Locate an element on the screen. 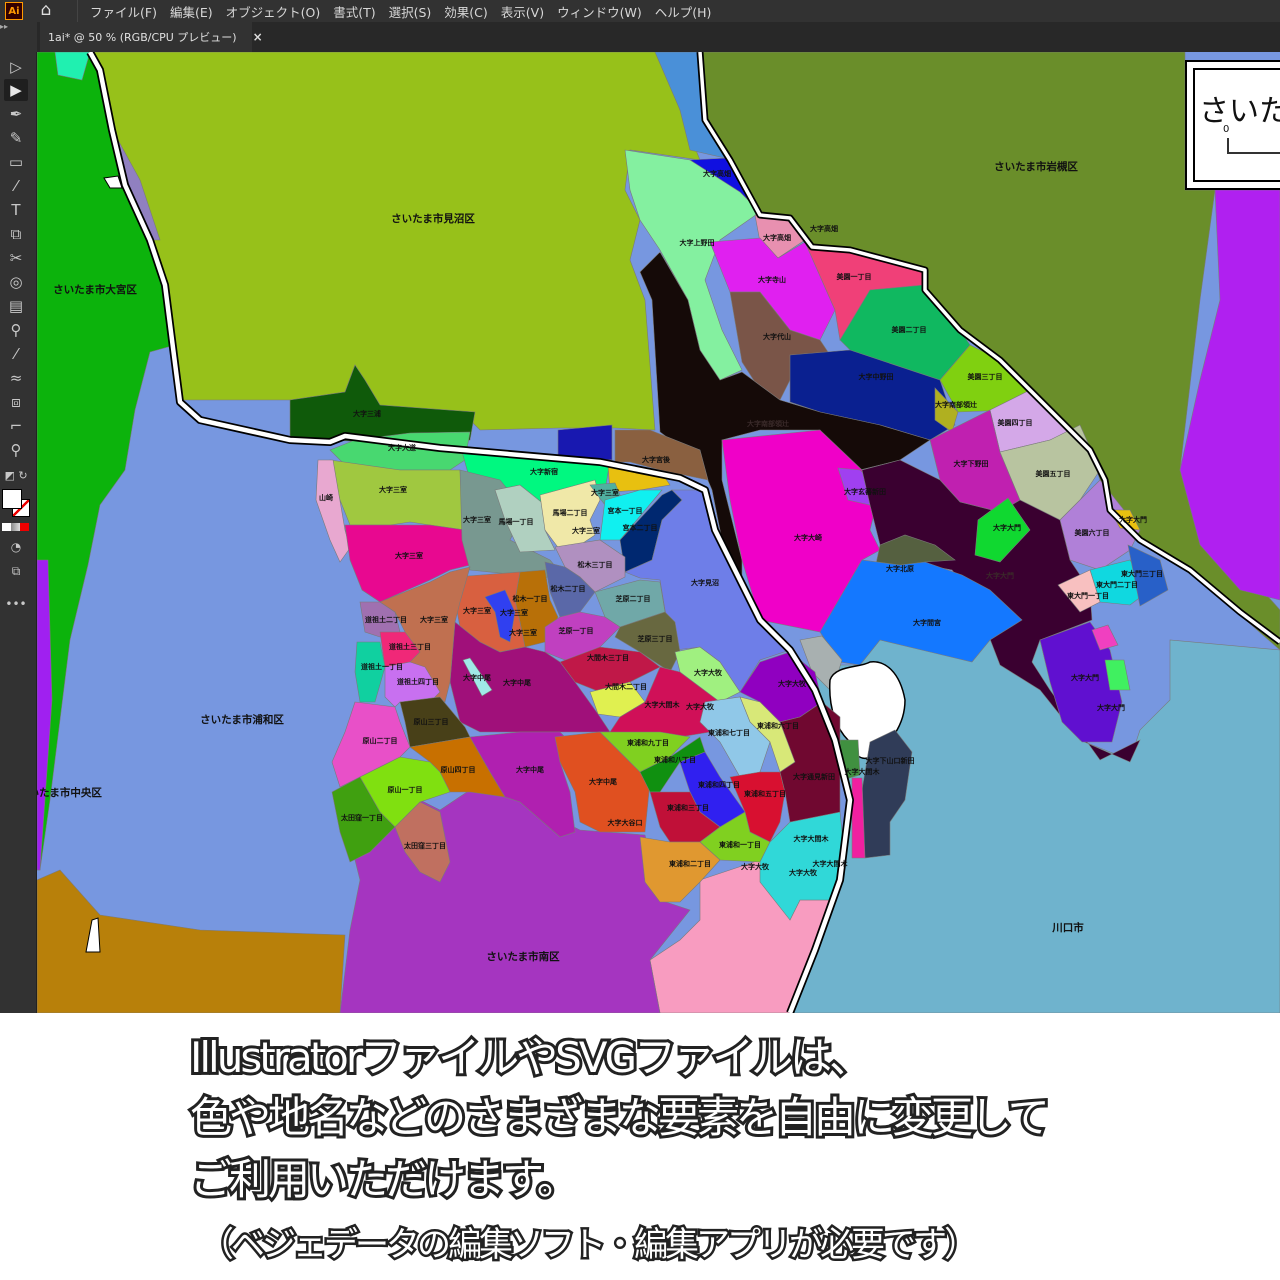 Image resolution: width=1280 pixels, height=1280 pixels. menu-effect: 効果(C) is located at coordinates (465, 11).